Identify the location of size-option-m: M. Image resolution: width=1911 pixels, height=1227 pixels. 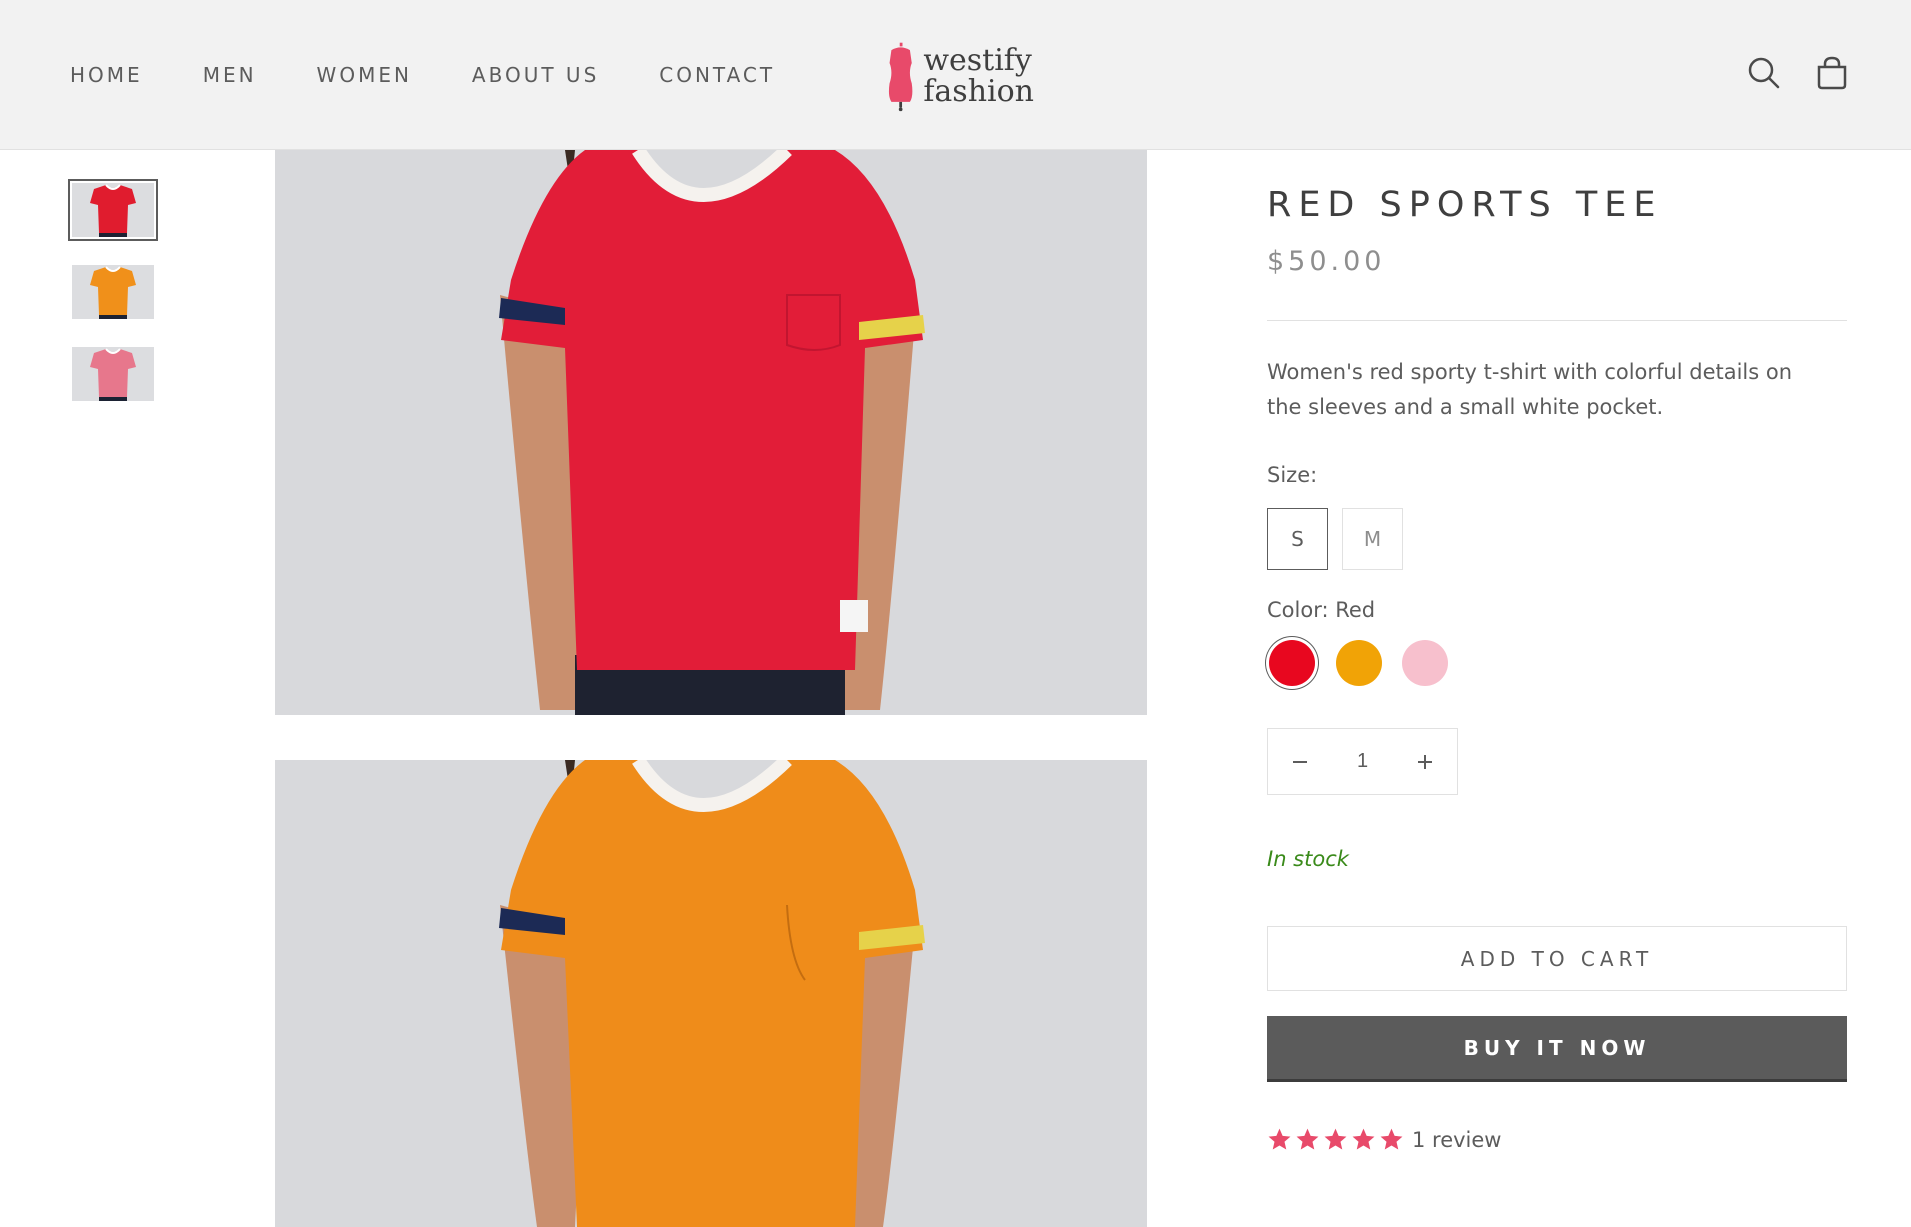
(1372, 539).